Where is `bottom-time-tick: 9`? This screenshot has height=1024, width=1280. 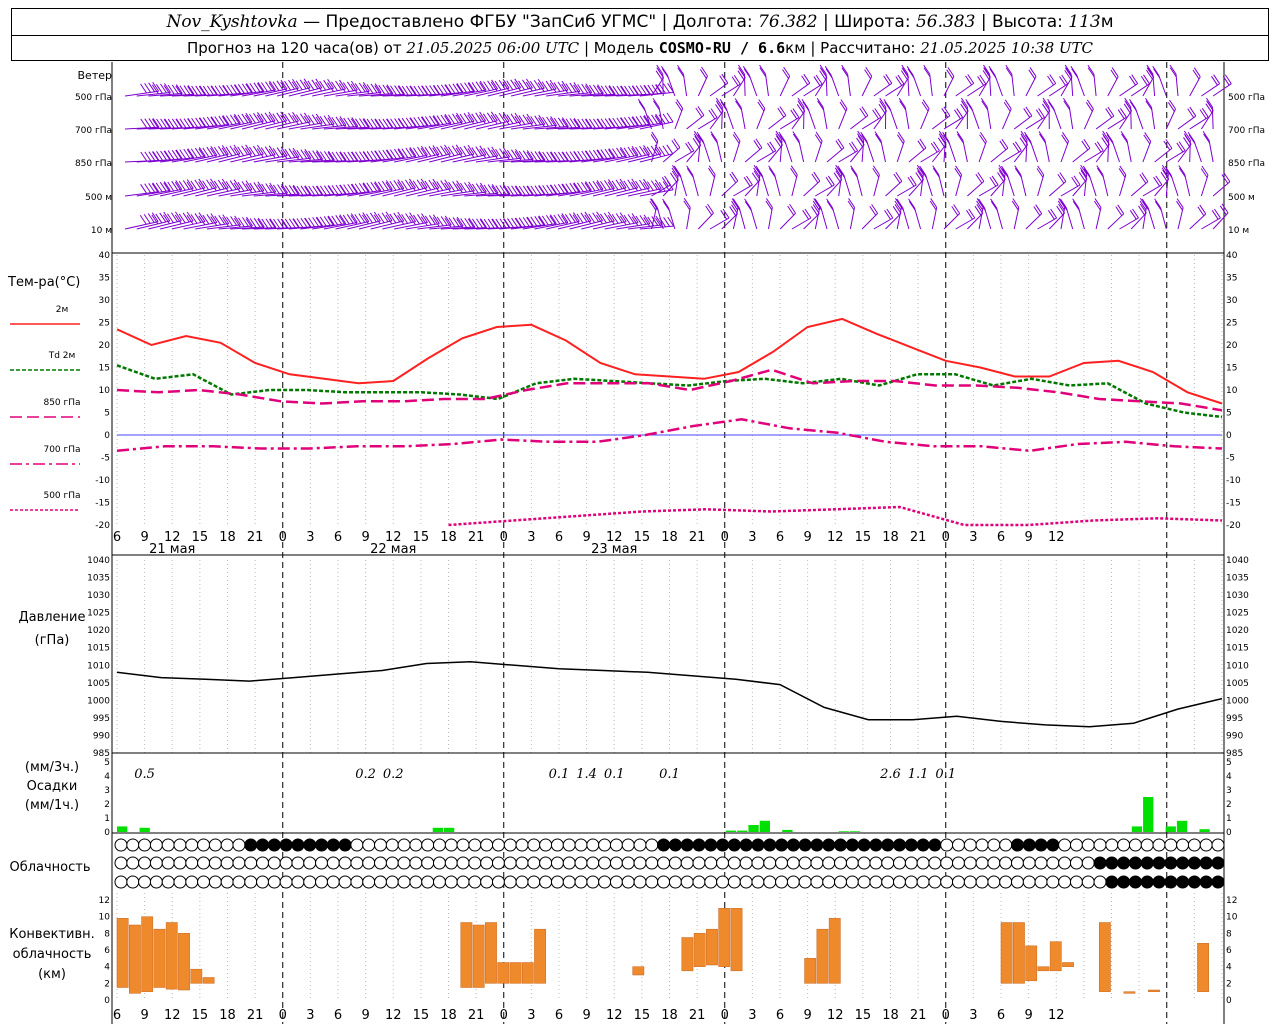
bottom-time-tick: 9 is located at coordinates (144, 1015).